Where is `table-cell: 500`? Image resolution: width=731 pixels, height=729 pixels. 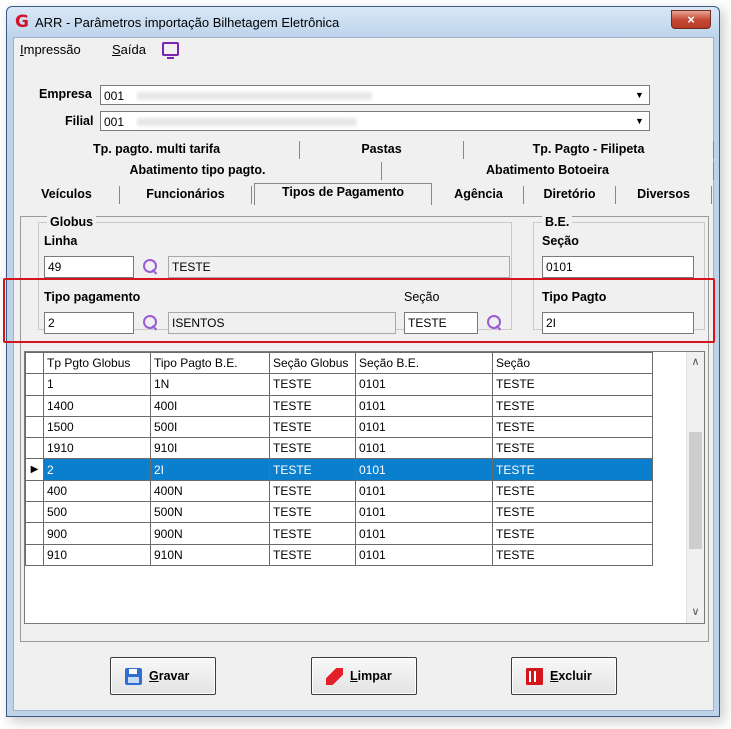
table-cell: 500 is located at coordinates (97, 512).